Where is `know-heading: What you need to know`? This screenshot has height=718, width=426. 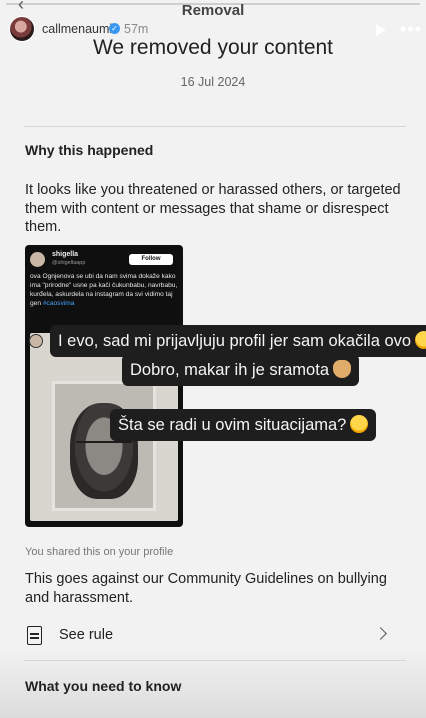 know-heading: What you need to know is located at coordinates (103, 686).